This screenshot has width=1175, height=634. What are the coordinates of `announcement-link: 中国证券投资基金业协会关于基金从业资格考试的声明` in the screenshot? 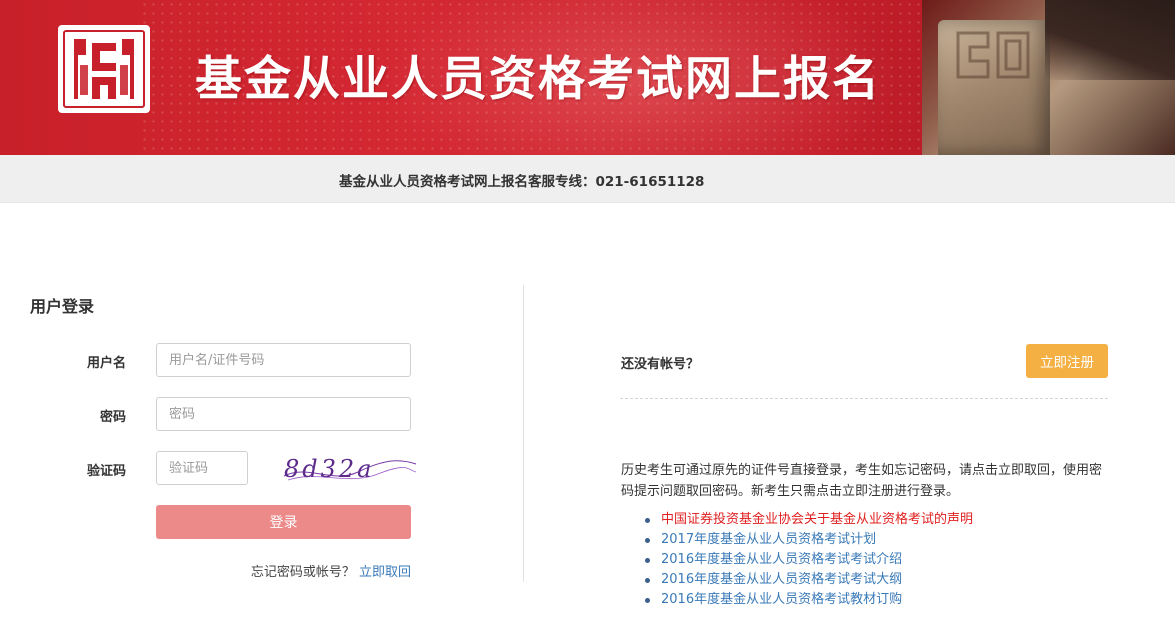 It's located at (817, 519).